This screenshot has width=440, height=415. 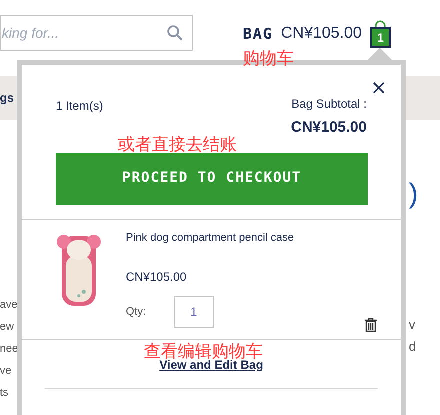 What do you see at coordinates (371, 325) in the screenshot?
I see `trash-icon` at bounding box center [371, 325].